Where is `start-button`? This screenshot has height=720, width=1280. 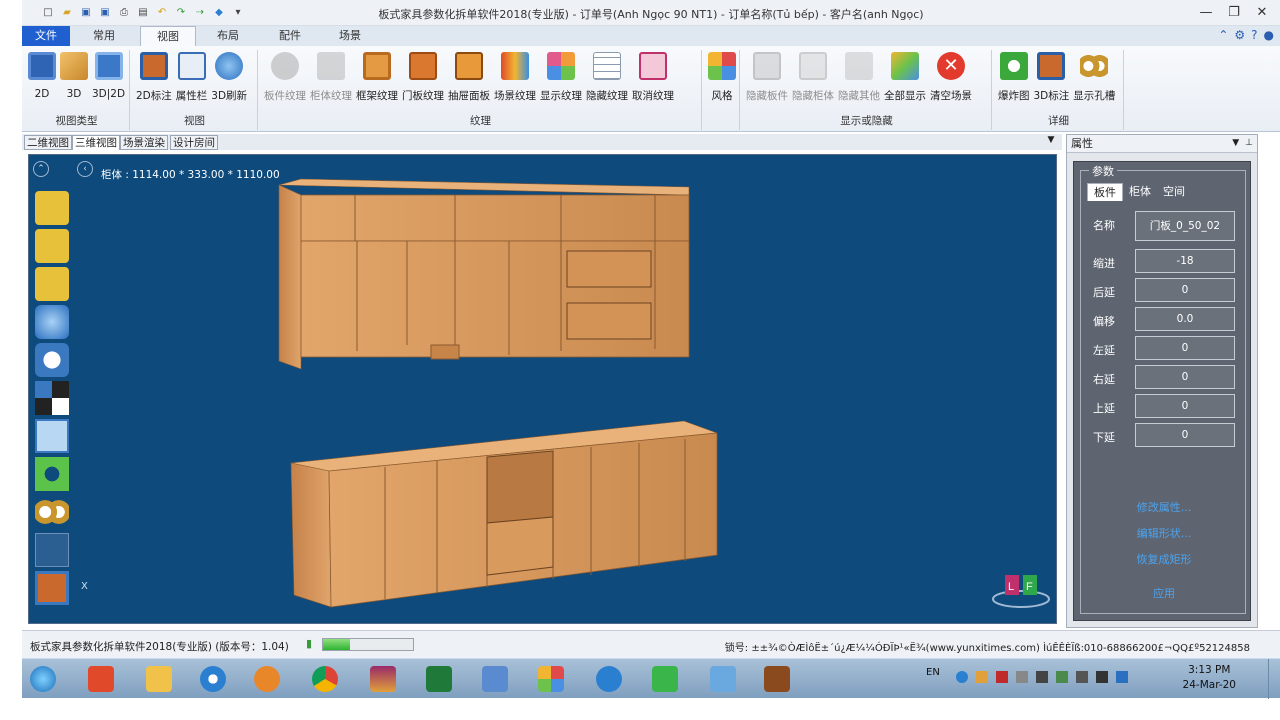
start-button is located at coordinates (43, 679).